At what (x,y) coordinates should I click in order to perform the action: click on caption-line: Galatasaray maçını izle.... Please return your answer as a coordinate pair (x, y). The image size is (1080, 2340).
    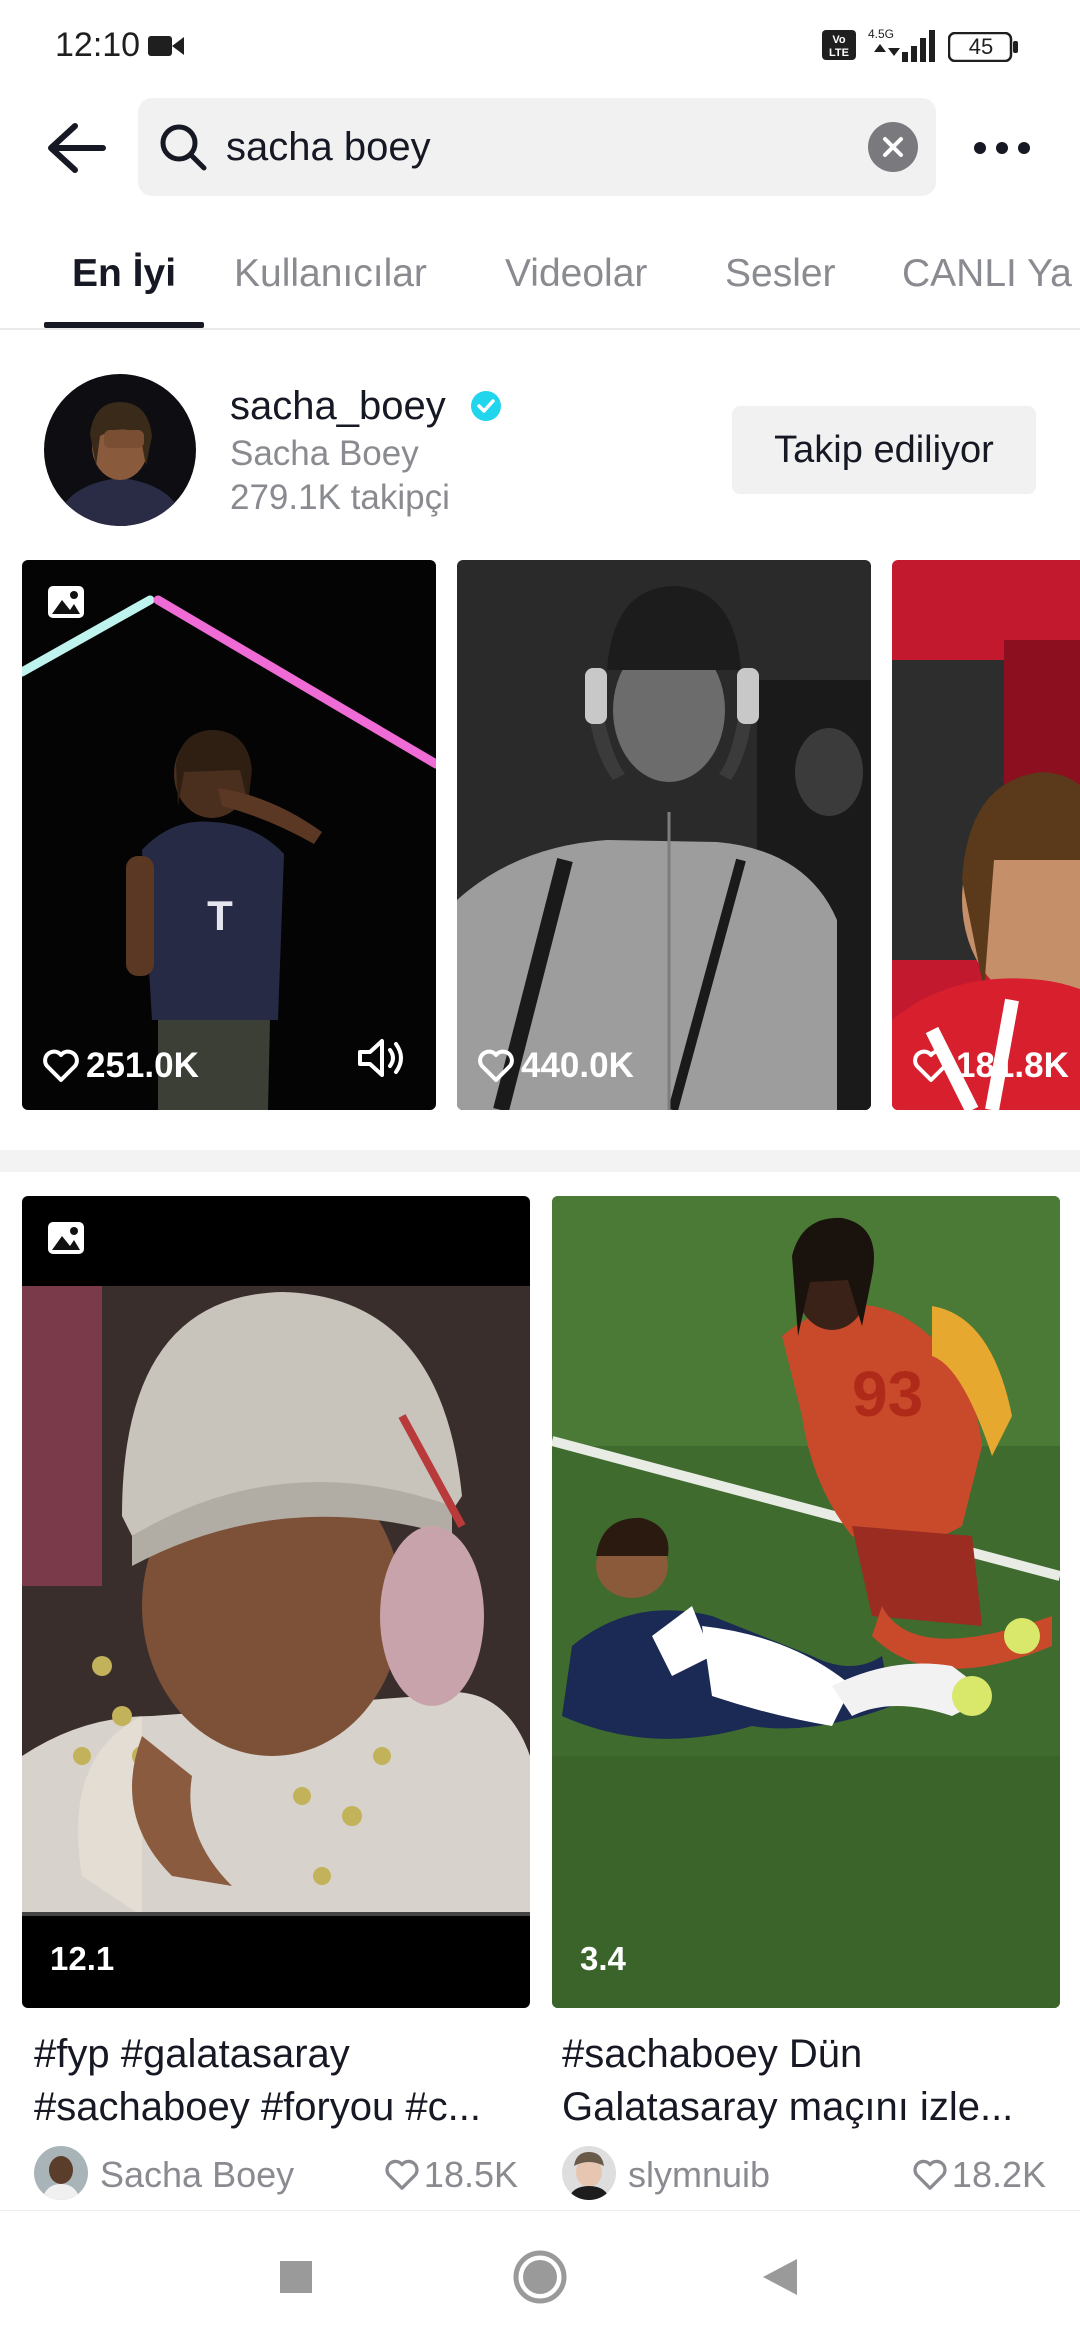
    Looking at the image, I should click on (788, 2107).